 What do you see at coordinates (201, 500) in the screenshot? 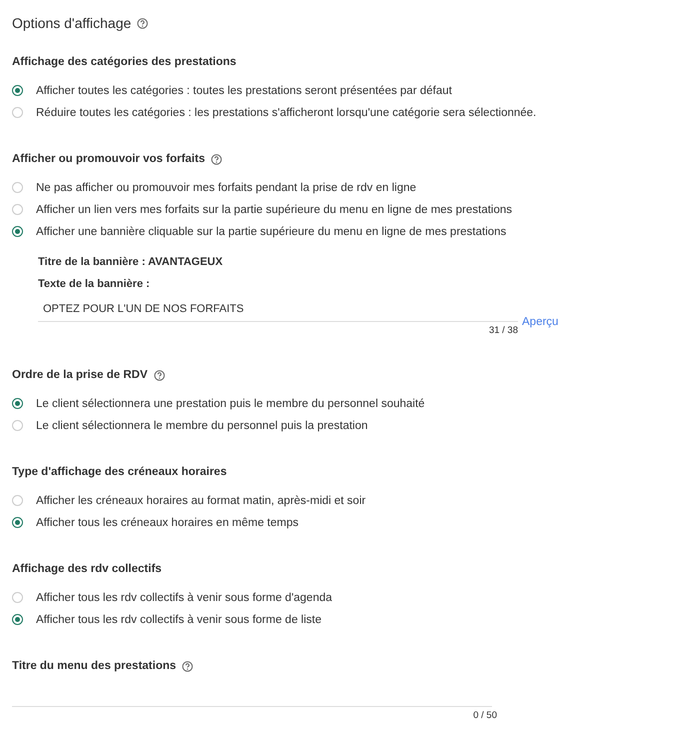
I see `option-label: Afficher les créneaux horaires au format matin, après-midi et soir` at bounding box center [201, 500].